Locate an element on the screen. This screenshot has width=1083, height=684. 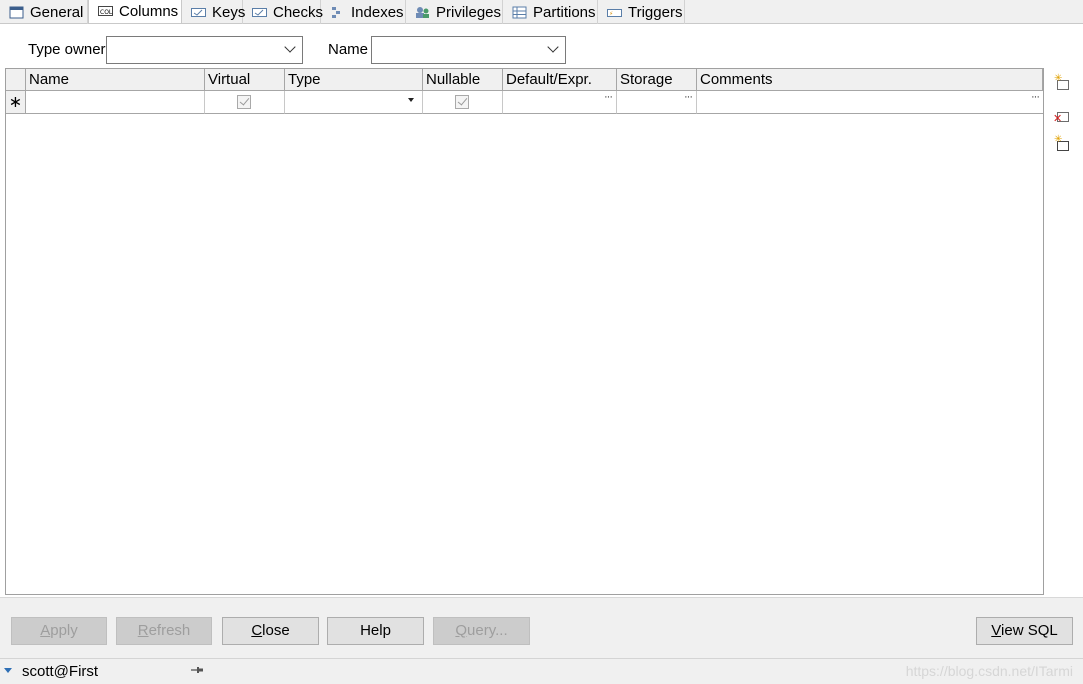
cell-name is located at coordinates (115, 102).